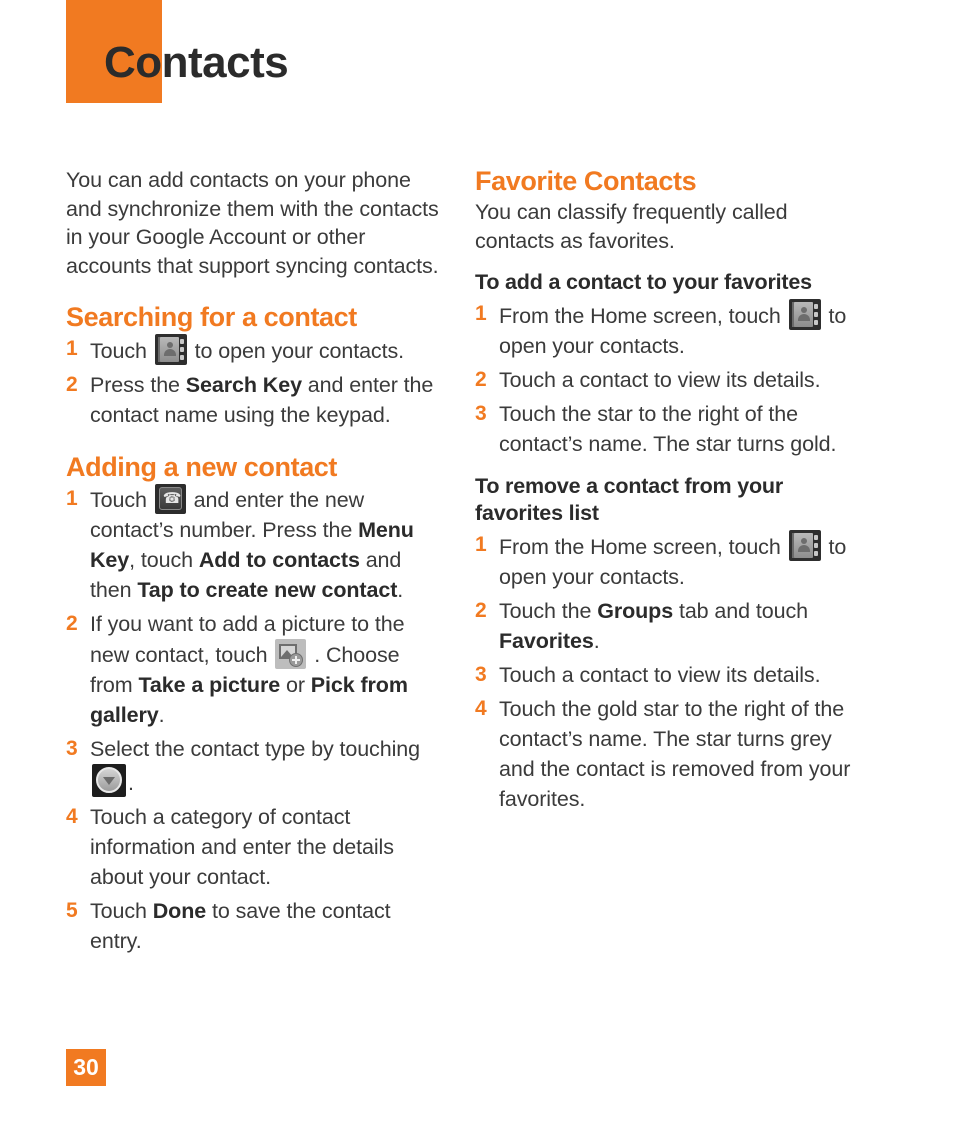 Image resolution: width=954 pixels, height=1145 pixels. What do you see at coordinates (586, 181) in the screenshot?
I see `section-heading: Favorite Contacts` at bounding box center [586, 181].